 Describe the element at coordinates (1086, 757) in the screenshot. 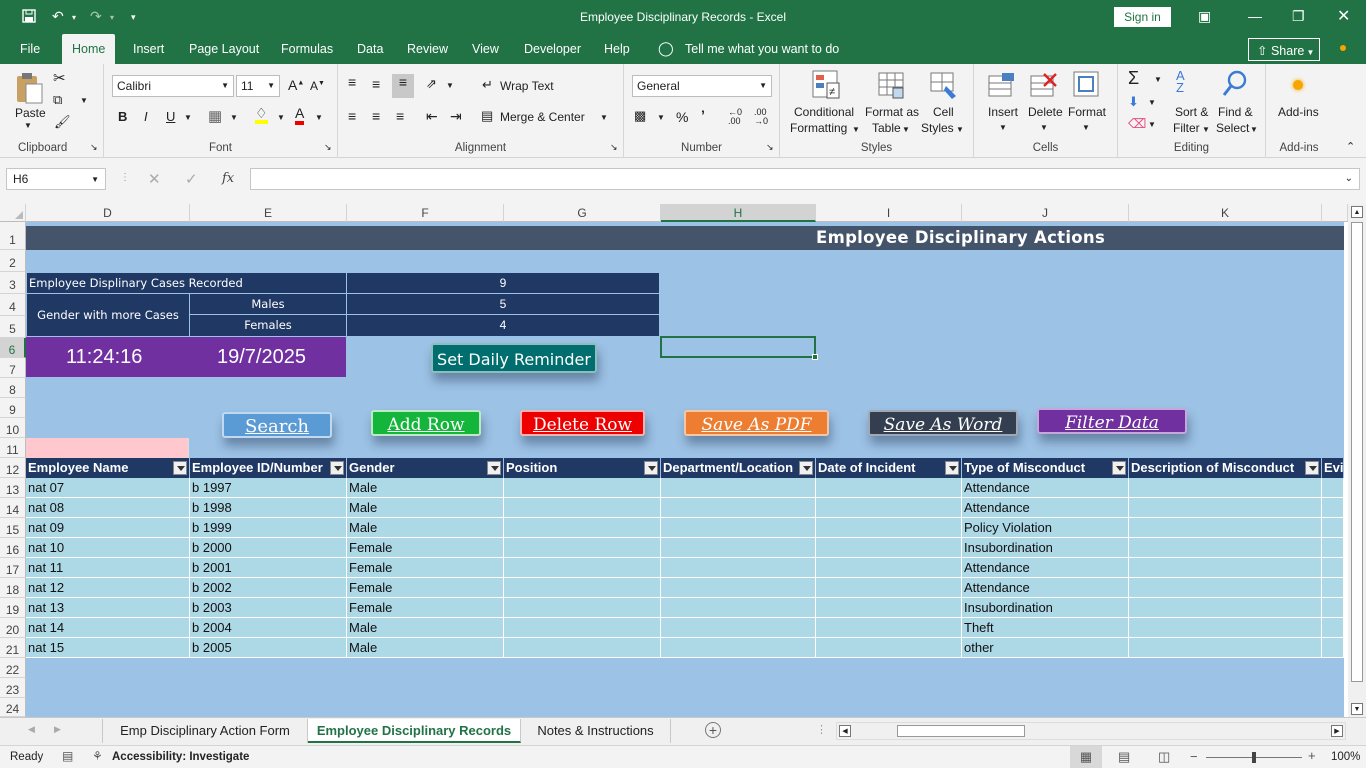

I see `normal-view-icon: ▦` at that location.